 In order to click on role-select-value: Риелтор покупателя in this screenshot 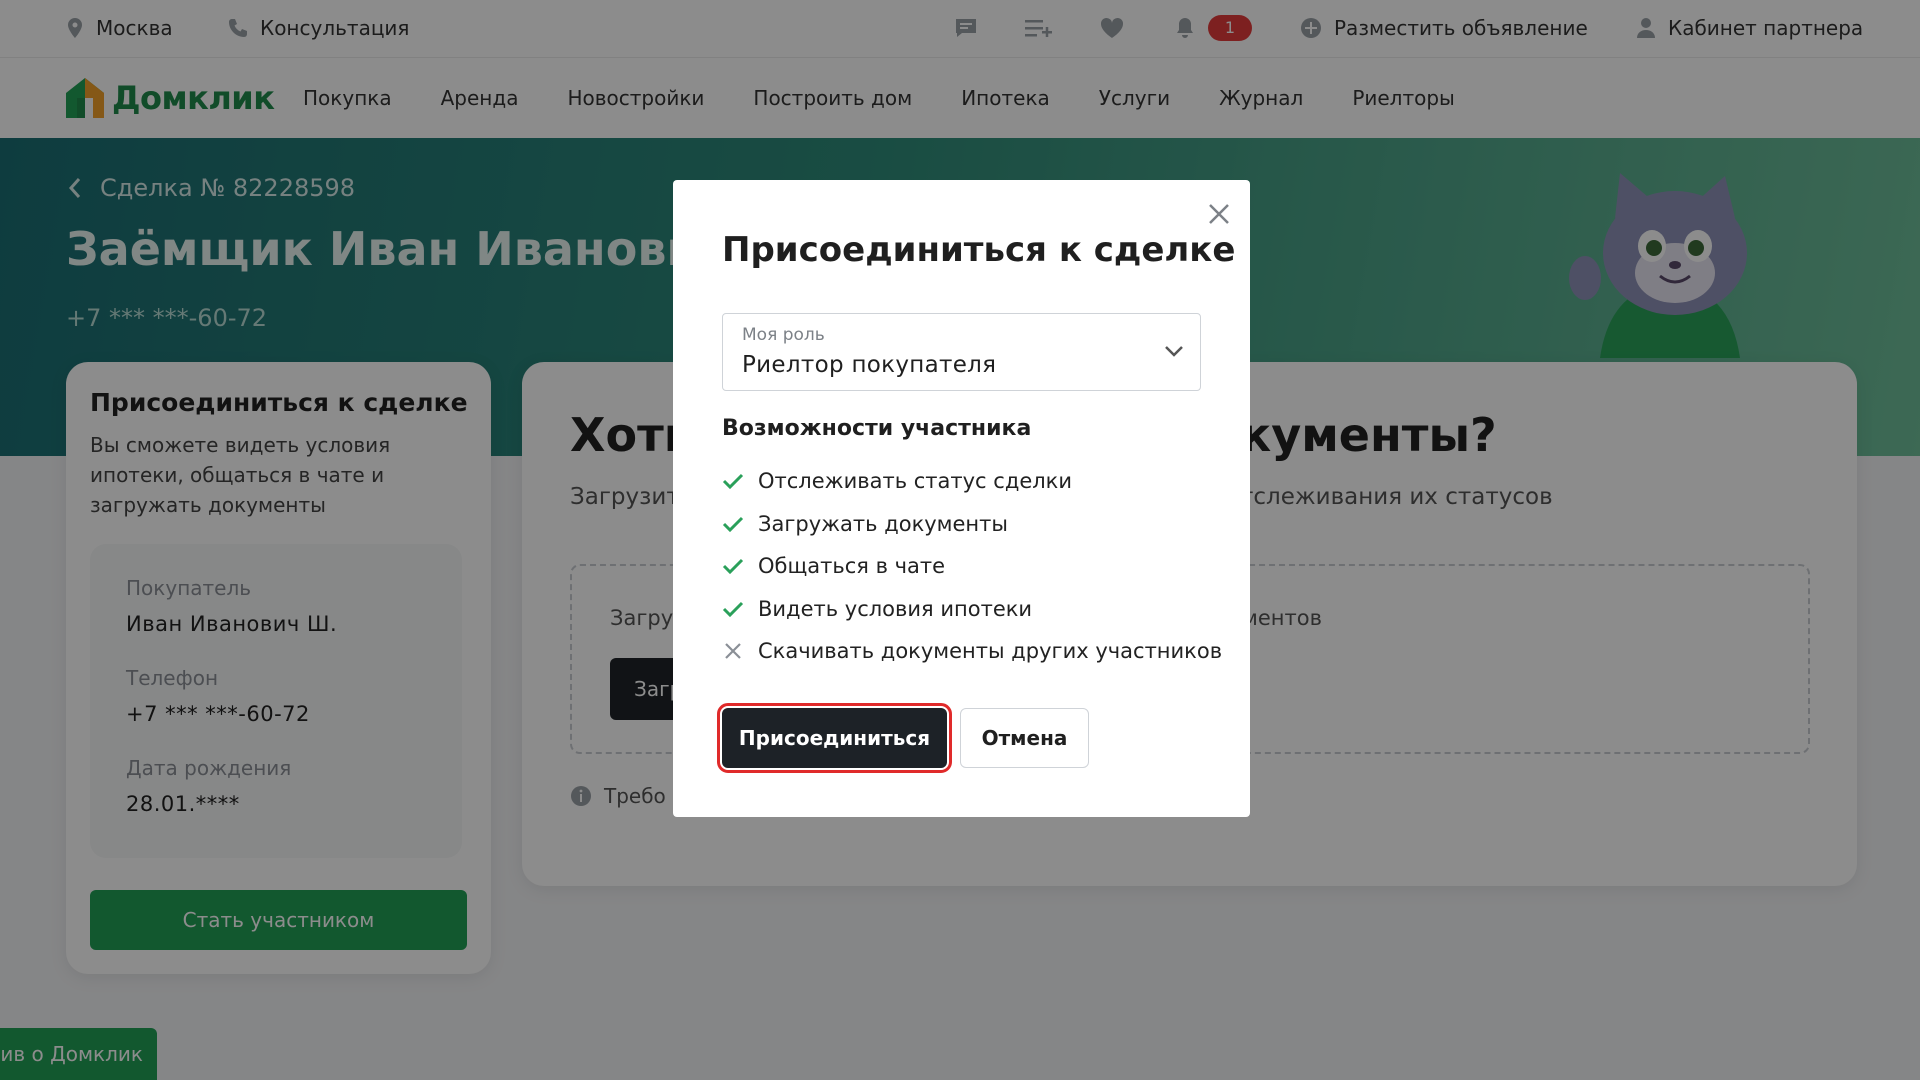, I will do `click(869, 365)`.